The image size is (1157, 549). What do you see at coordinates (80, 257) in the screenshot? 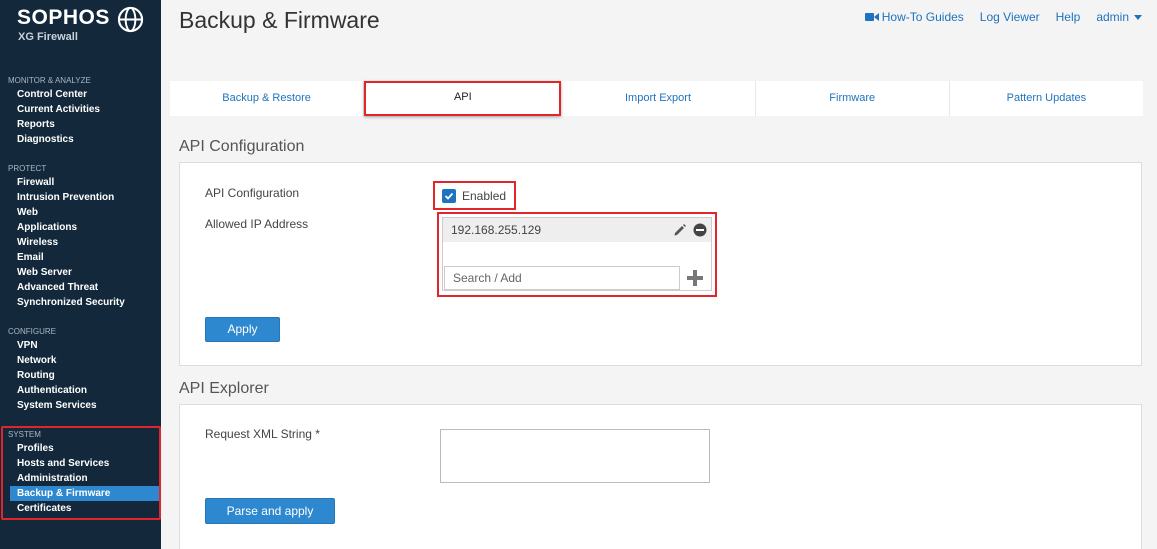
I see `sidebar-item-email: Email` at bounding box center [80, 257].